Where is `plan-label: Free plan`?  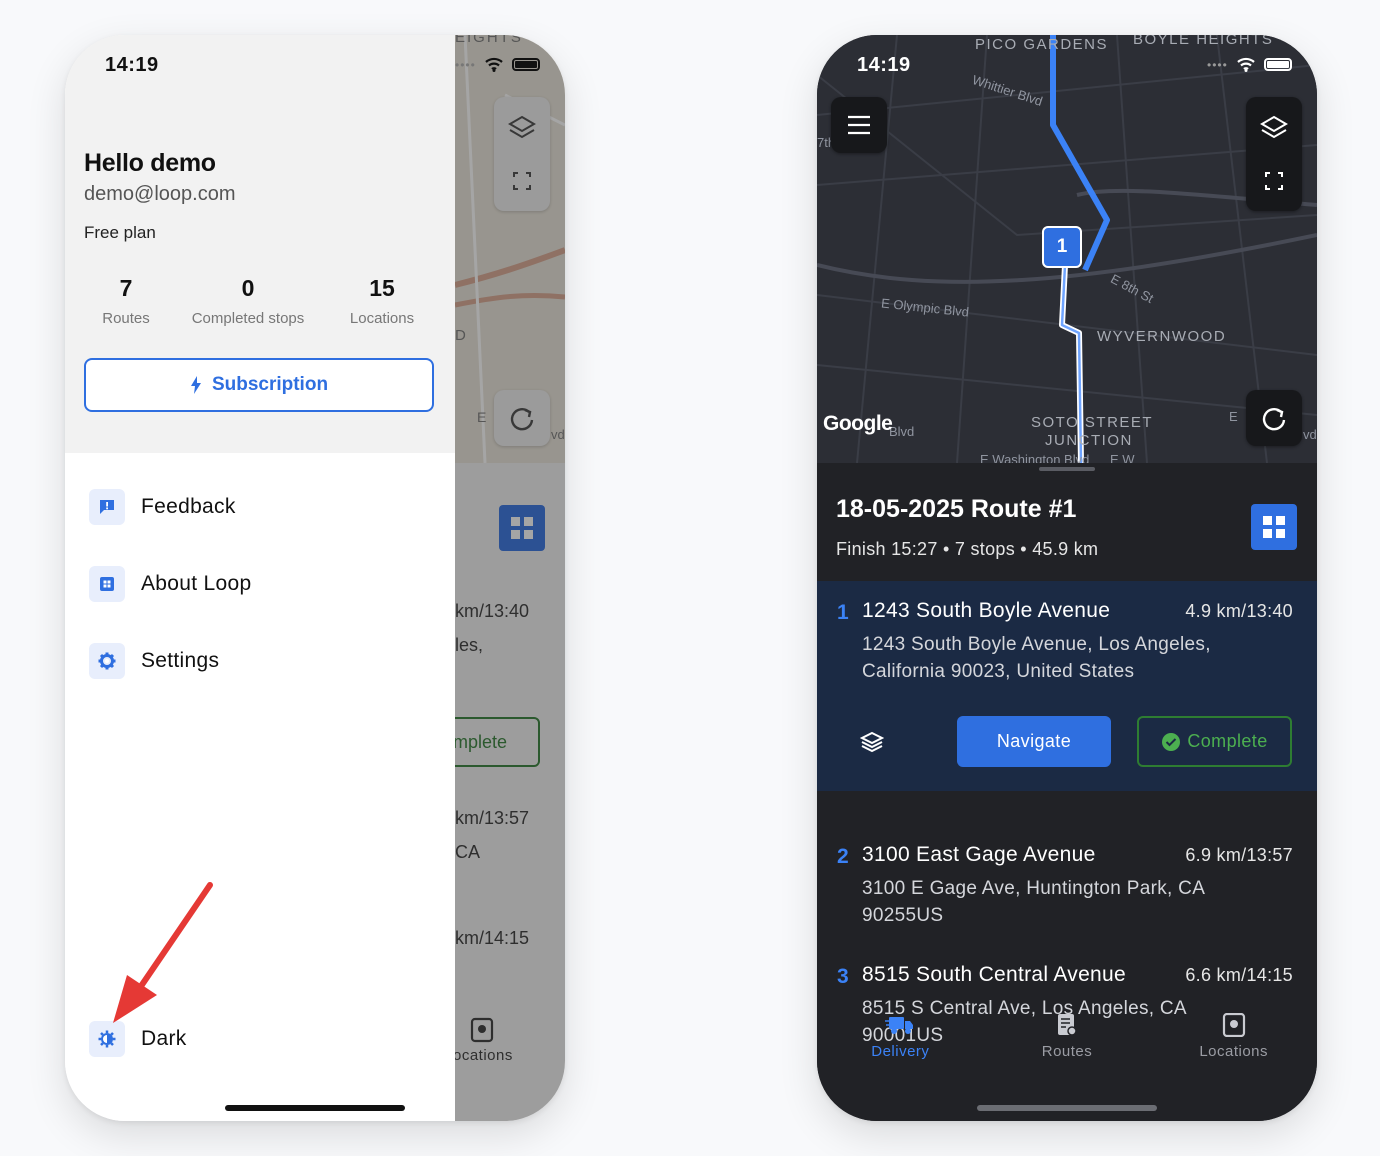
plan-label: Free plan is located at coordinates (120, 232).